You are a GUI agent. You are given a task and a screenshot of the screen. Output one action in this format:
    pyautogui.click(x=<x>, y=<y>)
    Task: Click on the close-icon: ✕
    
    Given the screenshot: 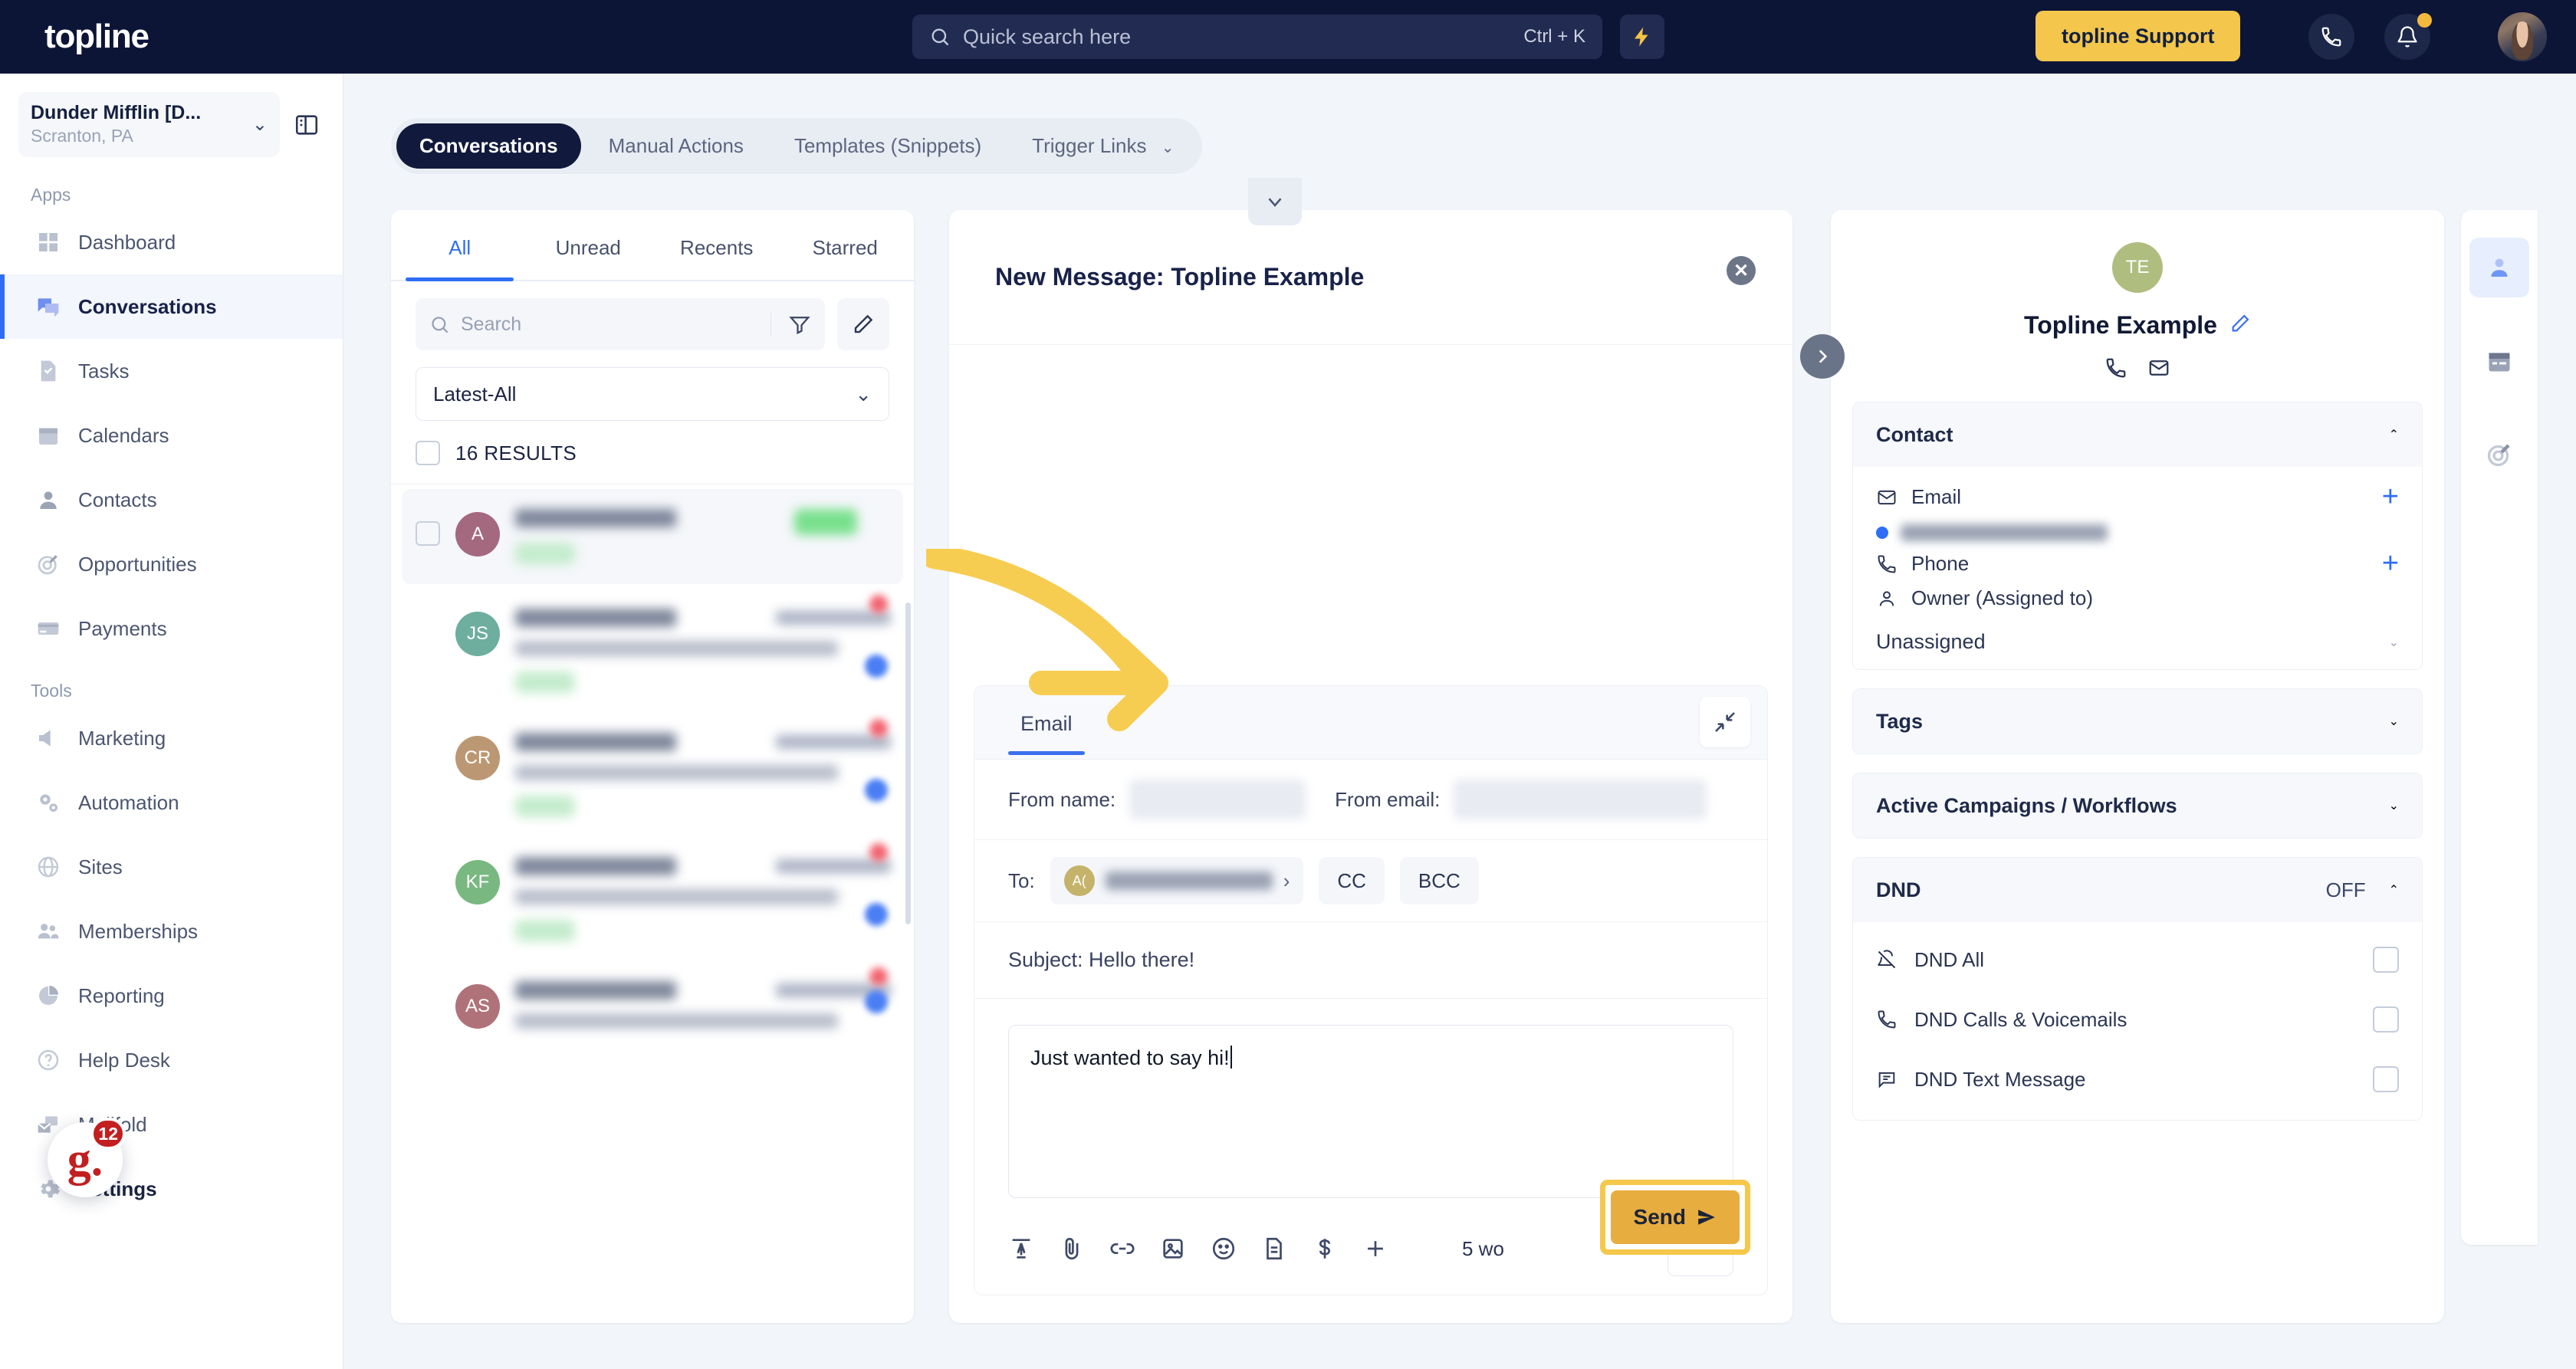 What is the action you would take?
    pyautogui.click(x=1742, y=270)
    